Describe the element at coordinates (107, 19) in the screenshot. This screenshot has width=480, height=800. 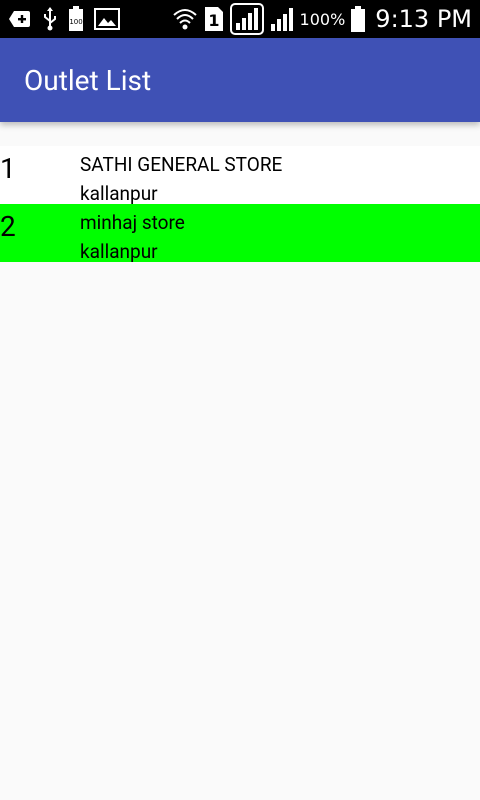
I see `image-icon` at that location.